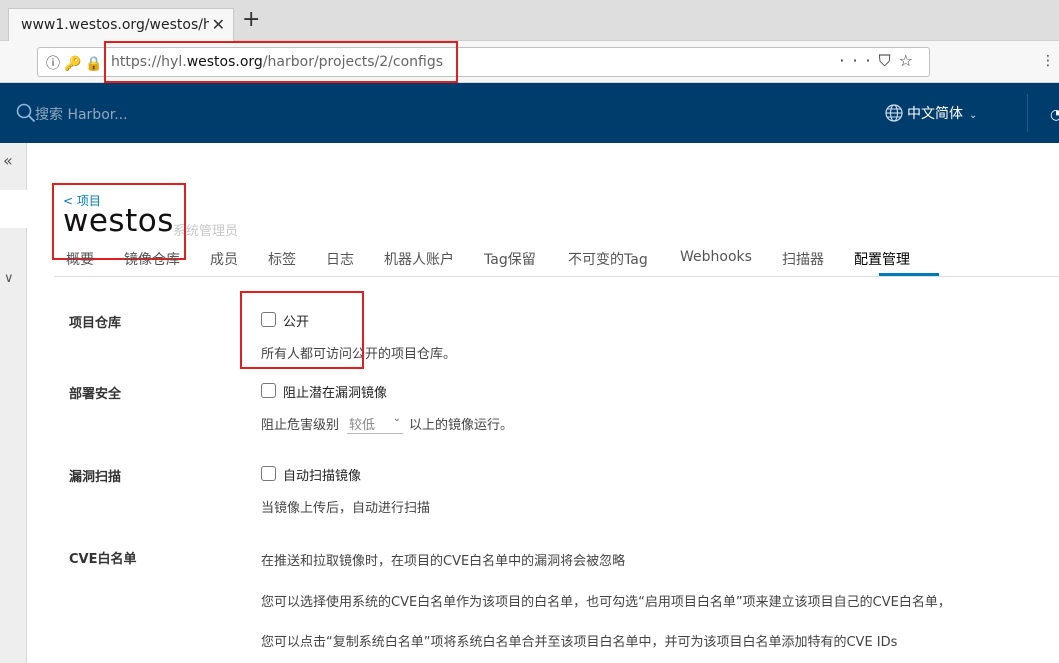 This screenshot has width=1059, height=663. I want to click on harbor-header: 搜索 Harbor... 中文简体 ⌄ ◔, so click(529, 113).